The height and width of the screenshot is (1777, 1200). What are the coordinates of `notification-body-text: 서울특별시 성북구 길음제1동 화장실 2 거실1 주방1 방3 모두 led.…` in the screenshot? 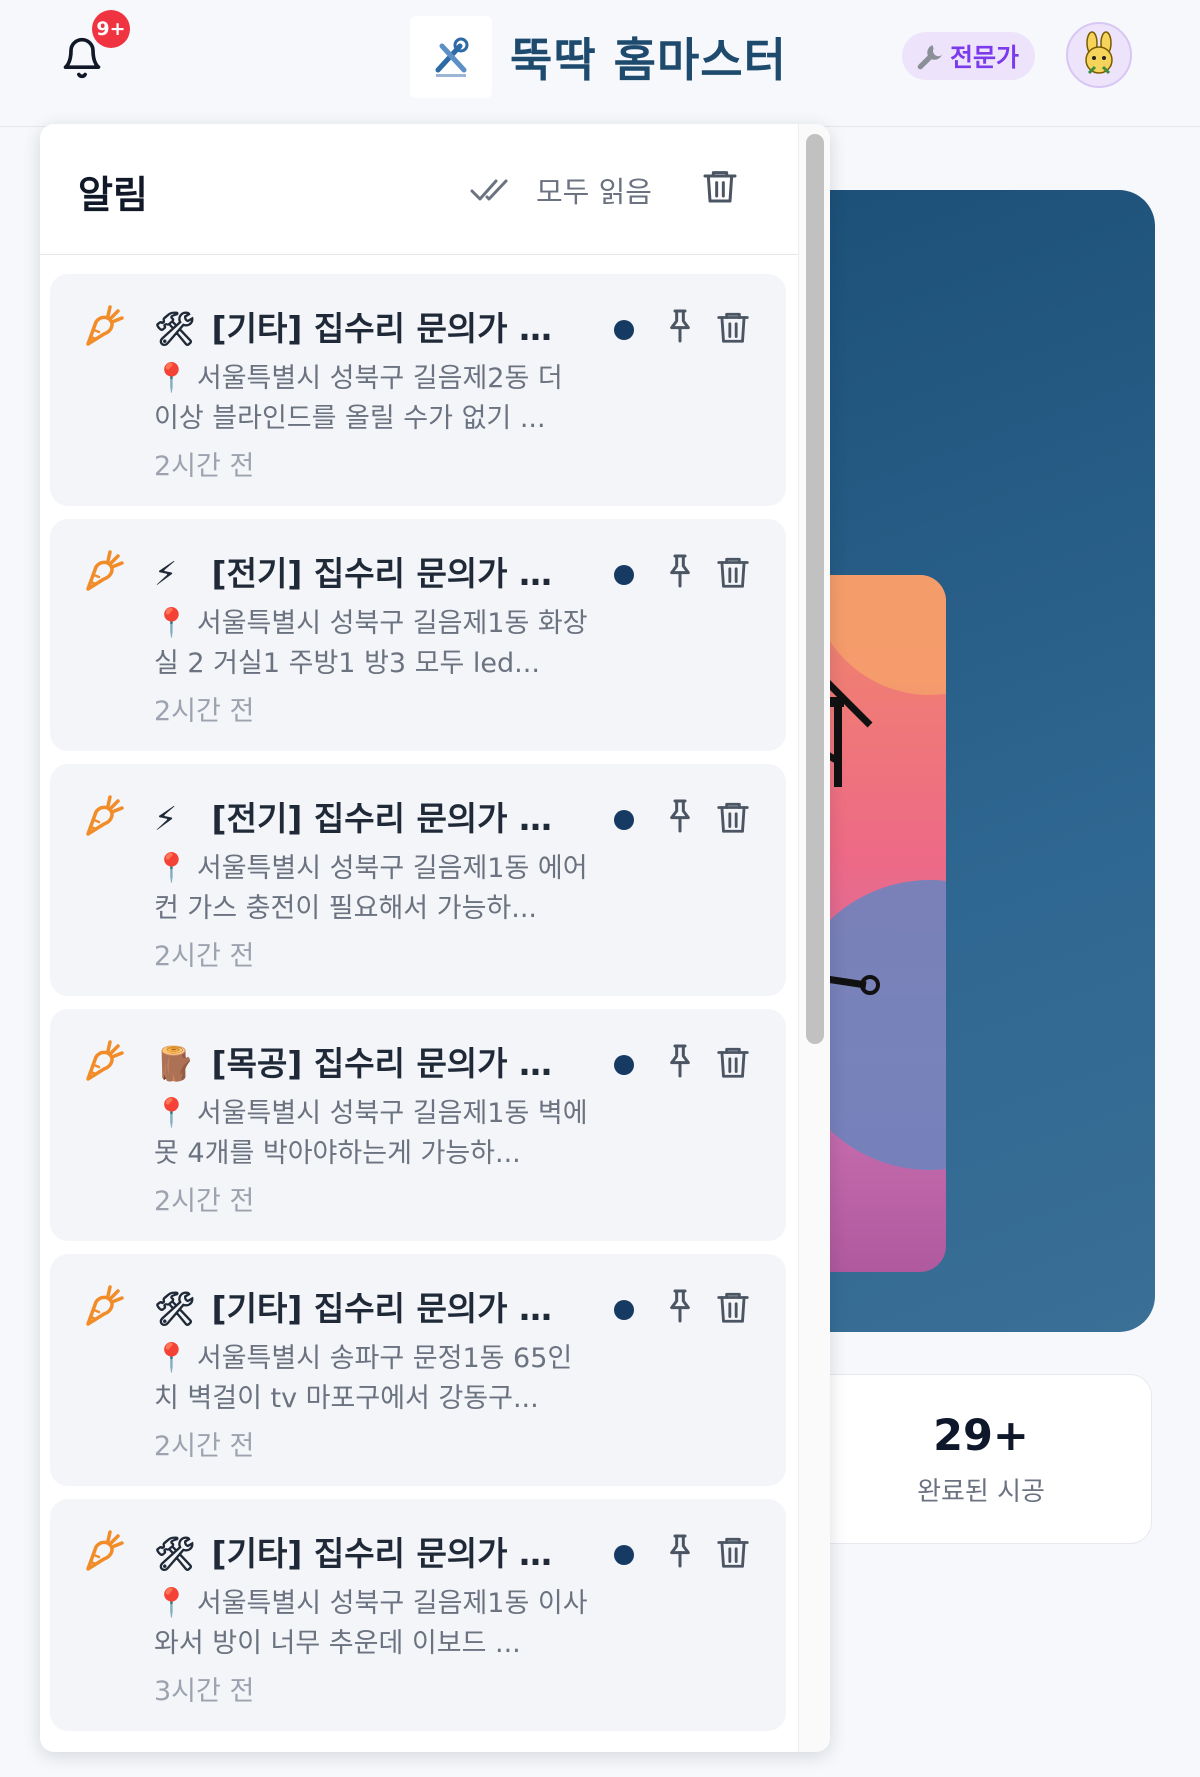 It's located at (371, 643).